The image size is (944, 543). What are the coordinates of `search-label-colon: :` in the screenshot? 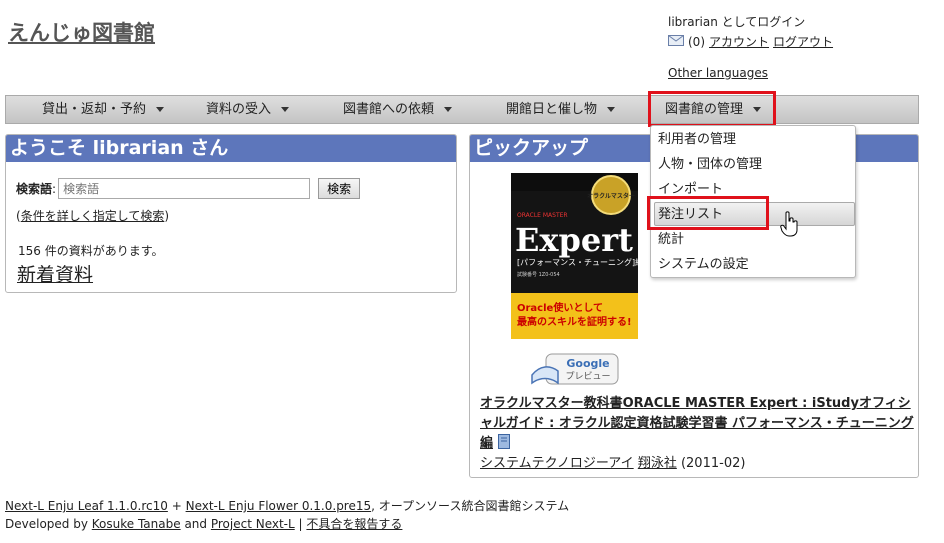 It's located at (54, 188).